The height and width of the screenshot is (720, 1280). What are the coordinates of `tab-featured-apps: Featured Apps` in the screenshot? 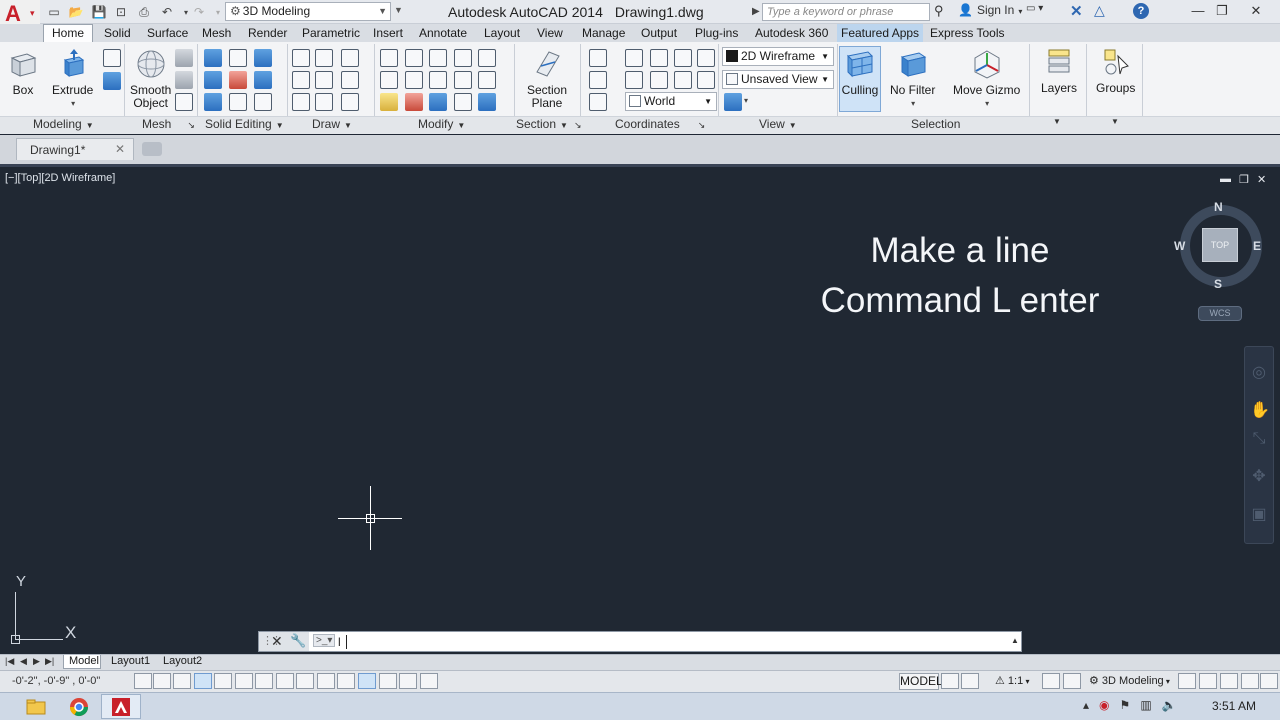 It's located at (880, 33).